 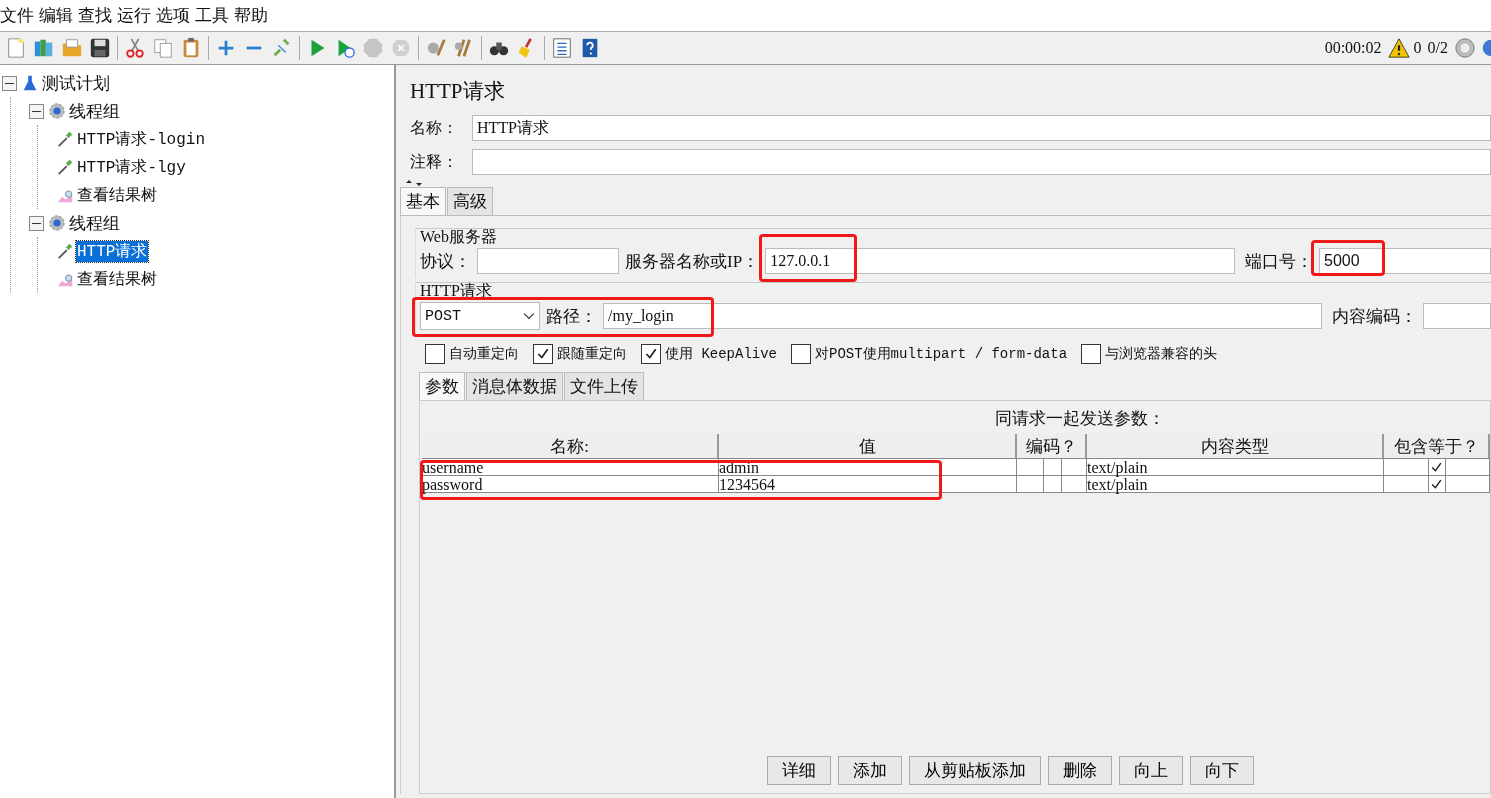 What do you see at coordinates (56, 15) in the screenshot?
I see `menu-item: 编辑` at bounding box center [56, 15].